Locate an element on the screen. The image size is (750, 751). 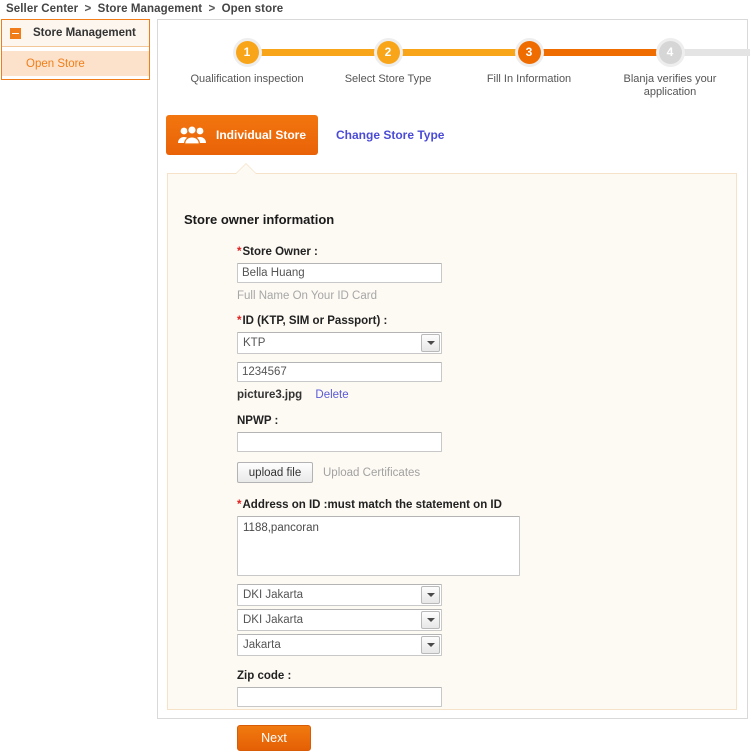
store-owner-label: *Store Owner : is located at coordinates (472, 252).